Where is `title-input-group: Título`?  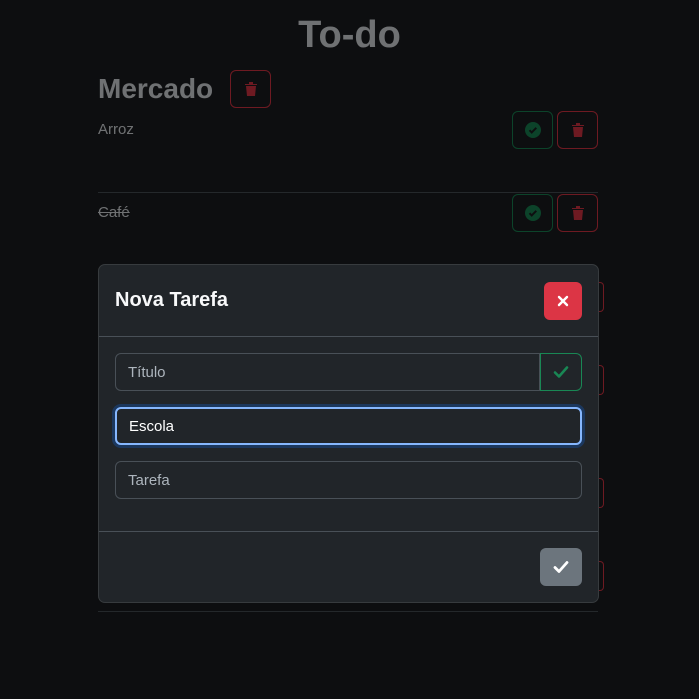
title-input-group: Título is located at coordinates (348, 372).